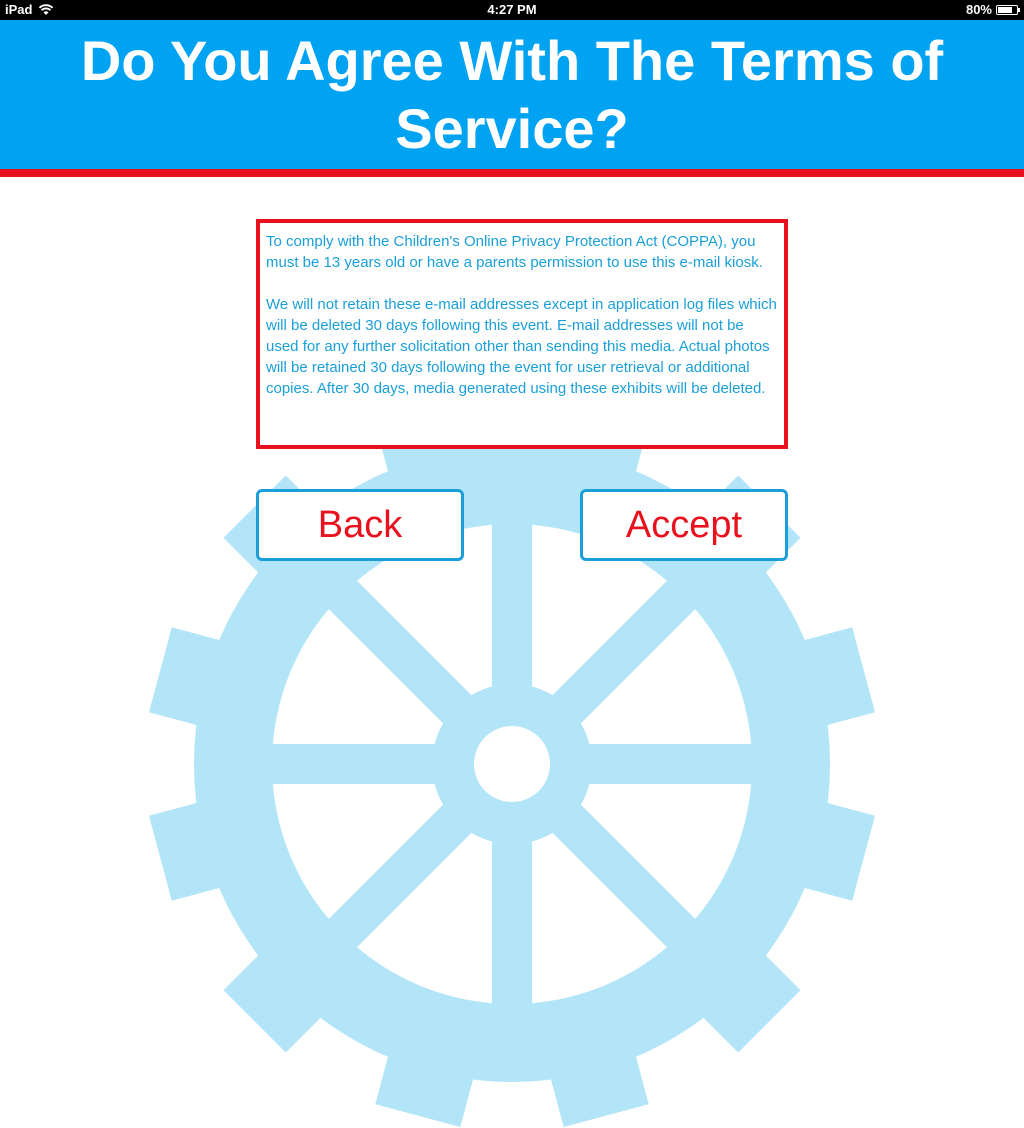  I want to click on back-button: Back, so click(360, 525).